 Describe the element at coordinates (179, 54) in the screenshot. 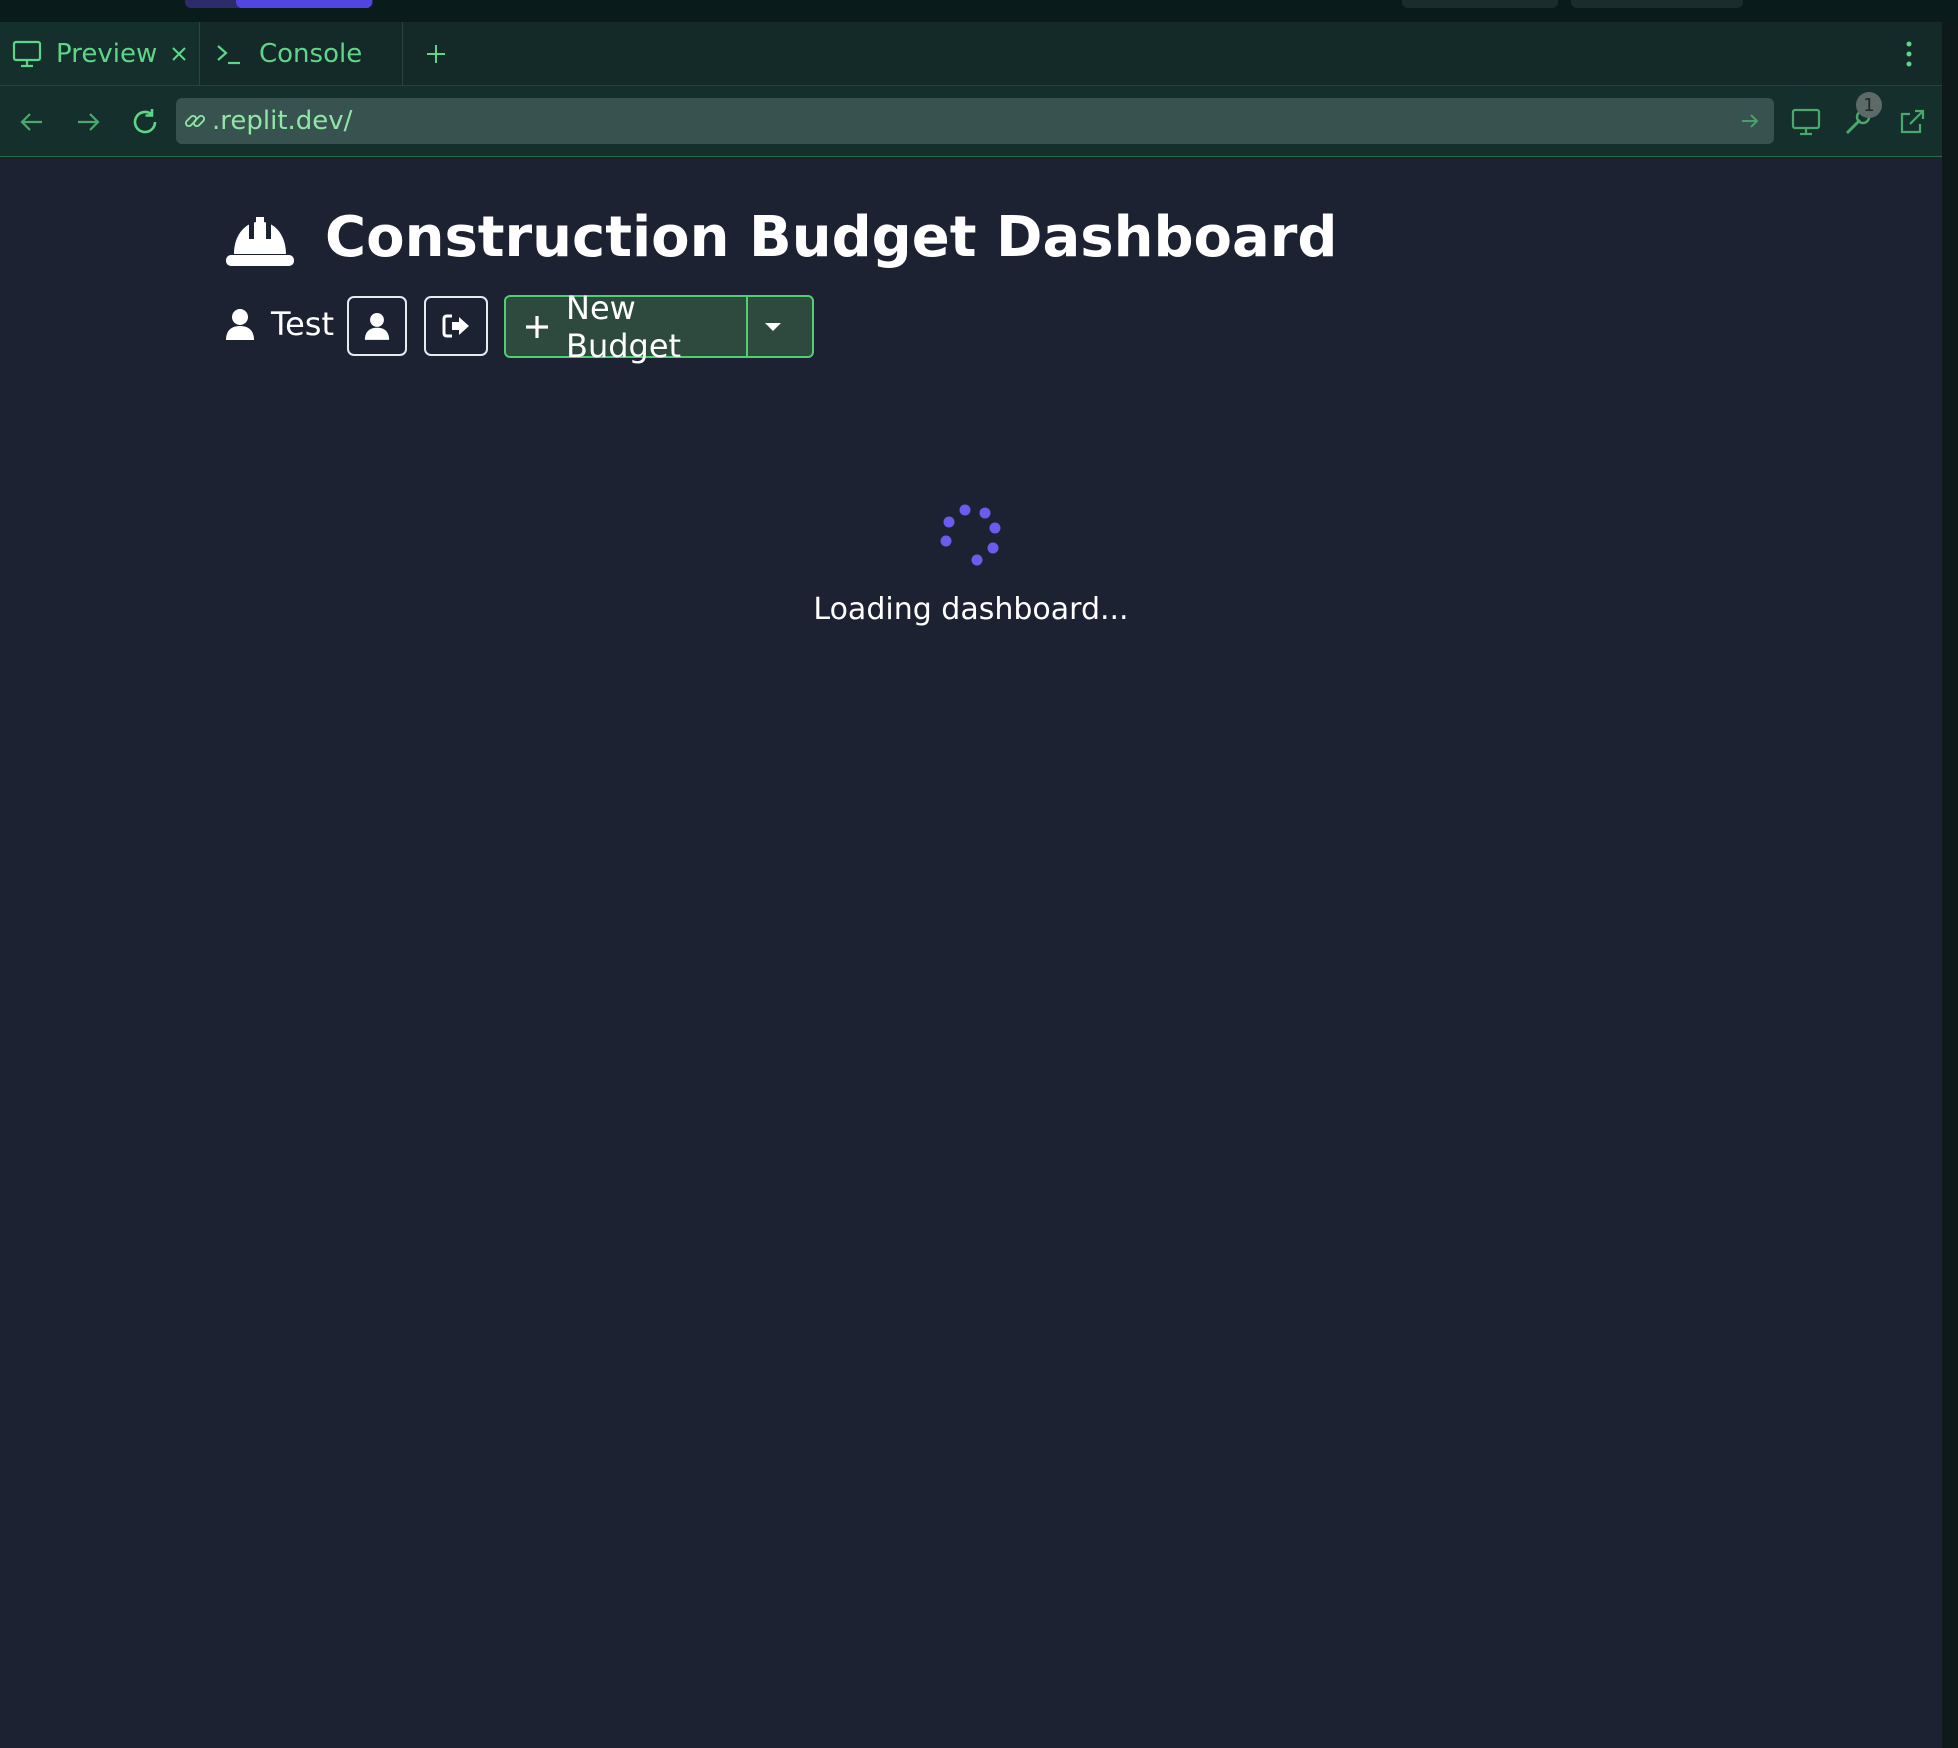

I see `close-icon` at that location.